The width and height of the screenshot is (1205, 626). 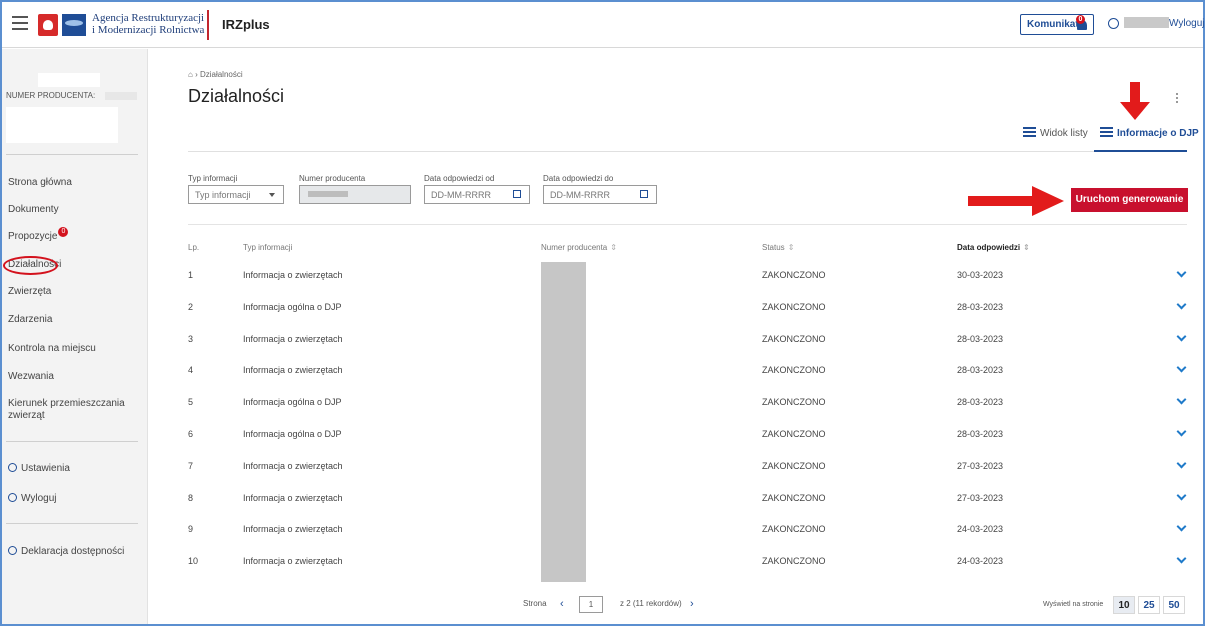 I want to click on uruchom-generowanie-djp-button: Uruchom generowanie DJP, so click(x=1129, y=208).